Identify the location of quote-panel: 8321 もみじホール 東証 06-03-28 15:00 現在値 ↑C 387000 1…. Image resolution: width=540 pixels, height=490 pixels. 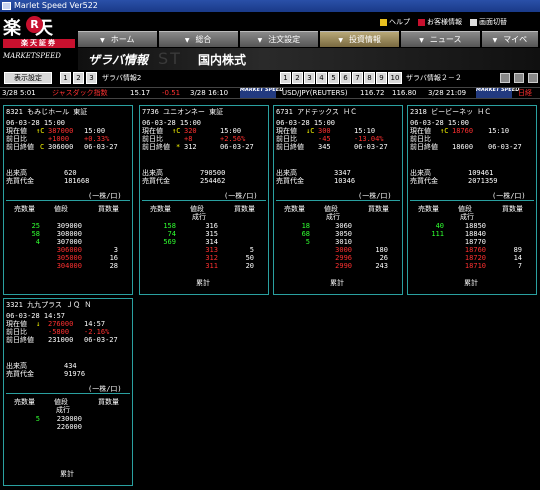
(68, 200).